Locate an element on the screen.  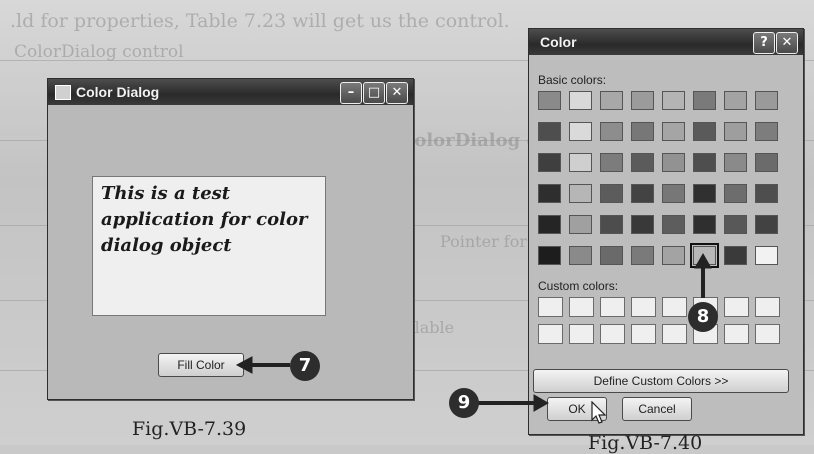
callout-8: 8 is located at coordinates (703, 317).